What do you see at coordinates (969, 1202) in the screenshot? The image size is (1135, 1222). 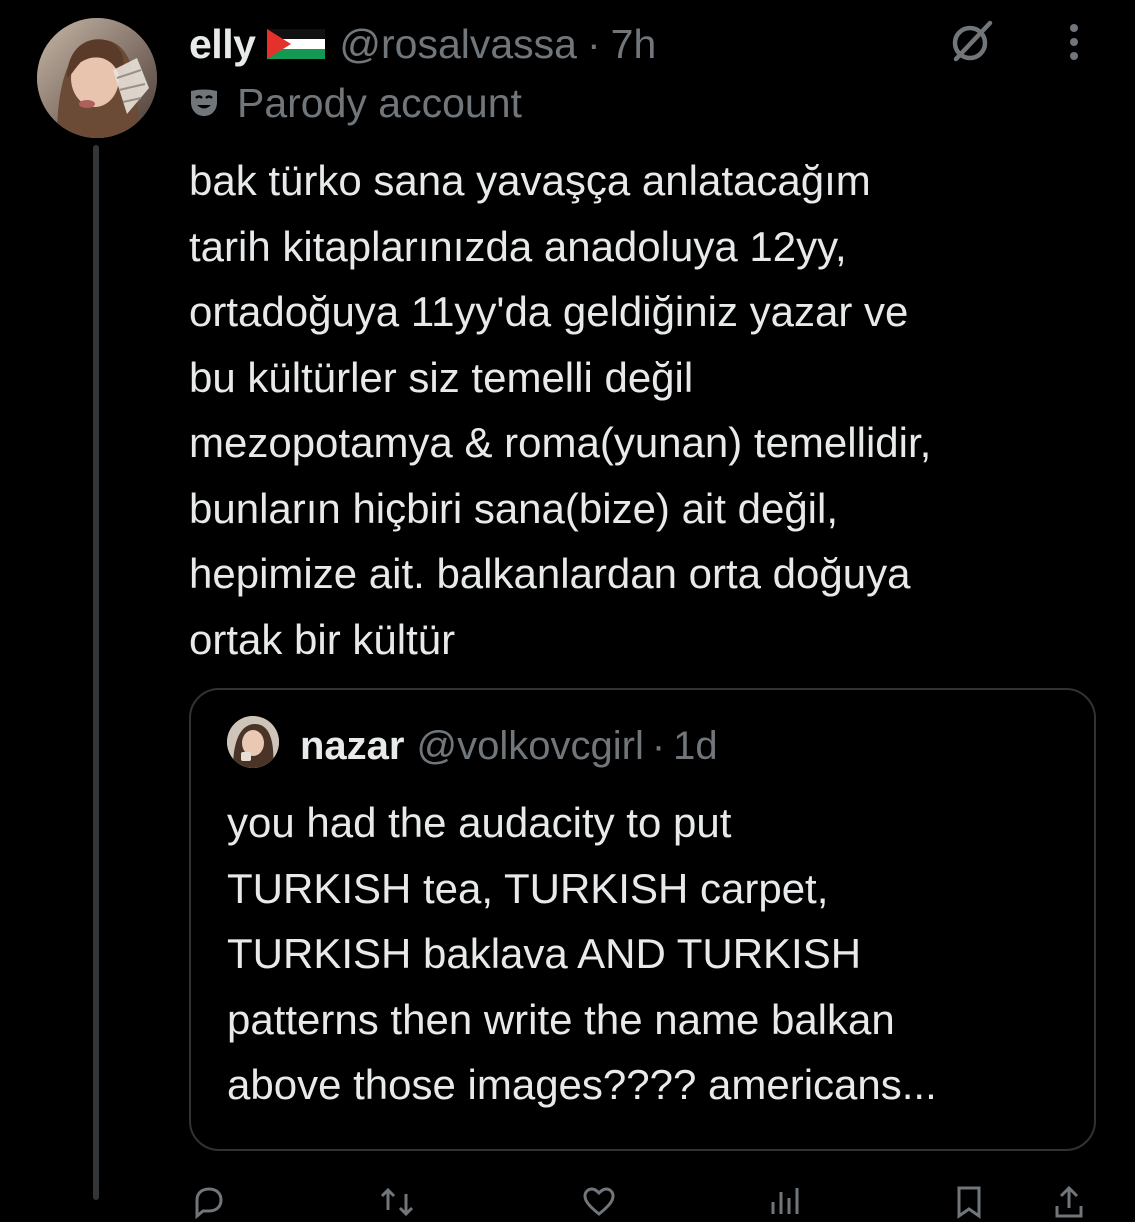 I see `bookmark-icon` at bounding box center [969, 1202].